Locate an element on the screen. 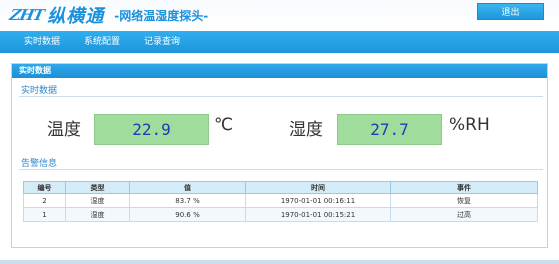 This screenshot has height=264, width=559. column-header: 事件 is located at coordinates (464, 187).